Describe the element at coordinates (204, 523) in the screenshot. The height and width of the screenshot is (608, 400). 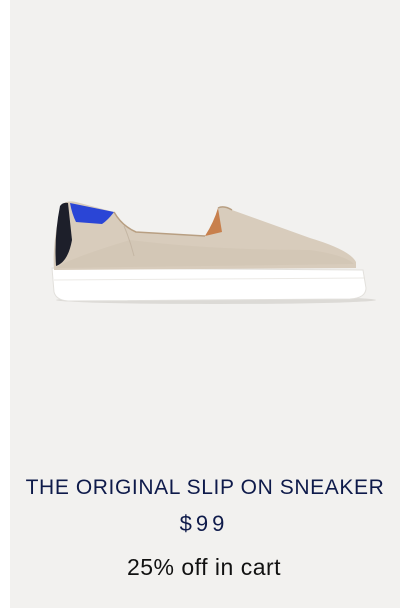
I see `product-price: $99` at that location.